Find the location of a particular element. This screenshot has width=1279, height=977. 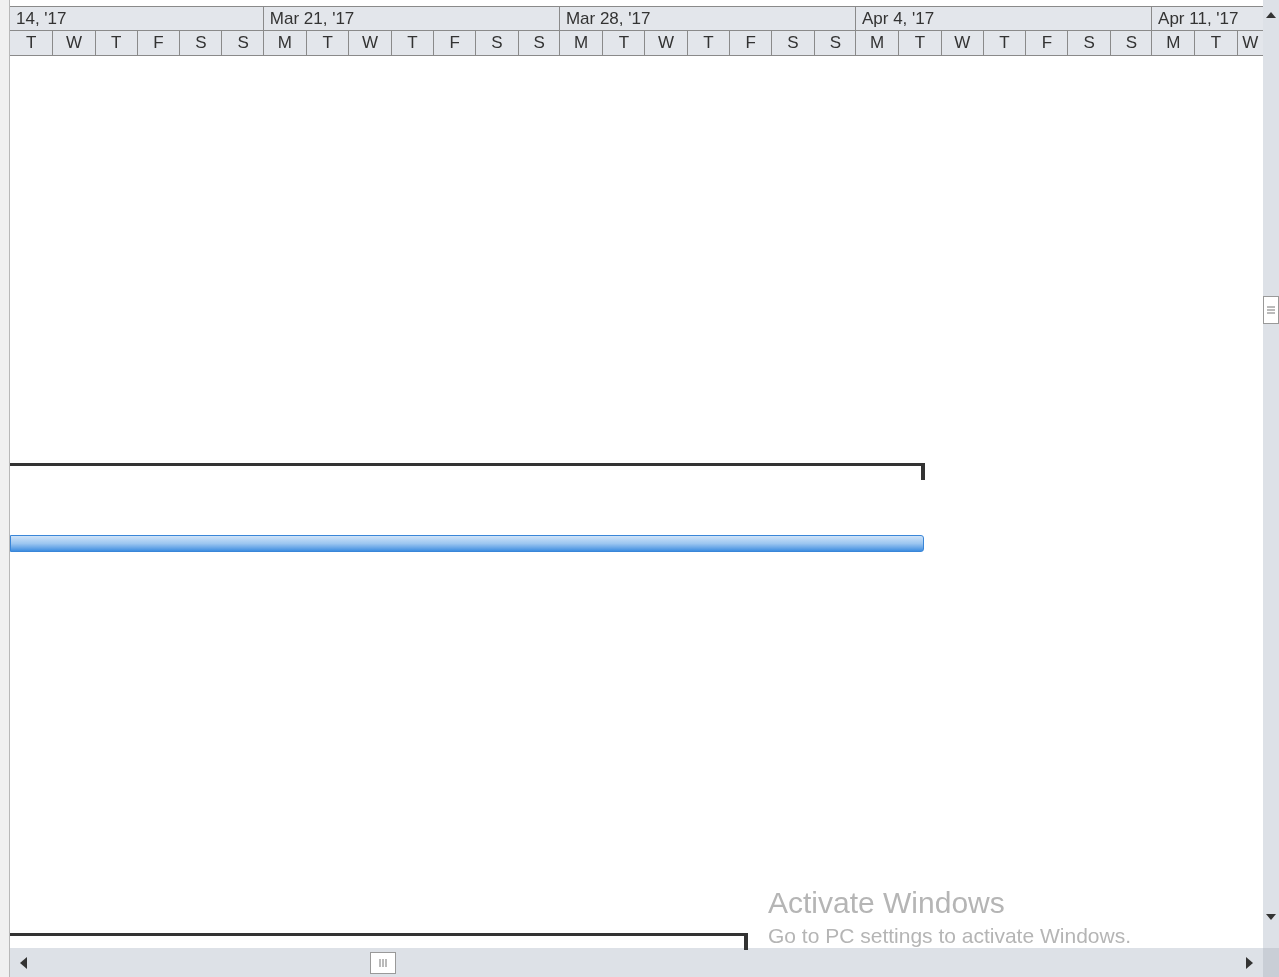

scrollbar-corner is located at coordinates (1271, 962).